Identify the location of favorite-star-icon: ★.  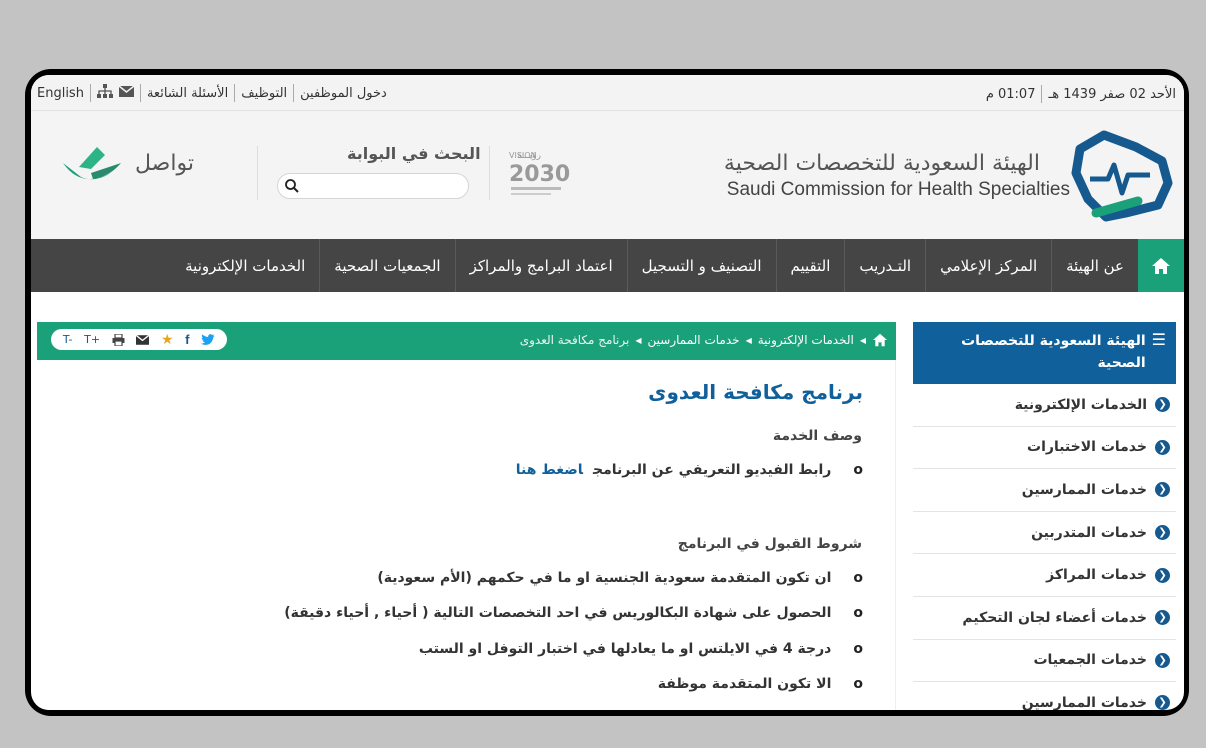
(167, 340).